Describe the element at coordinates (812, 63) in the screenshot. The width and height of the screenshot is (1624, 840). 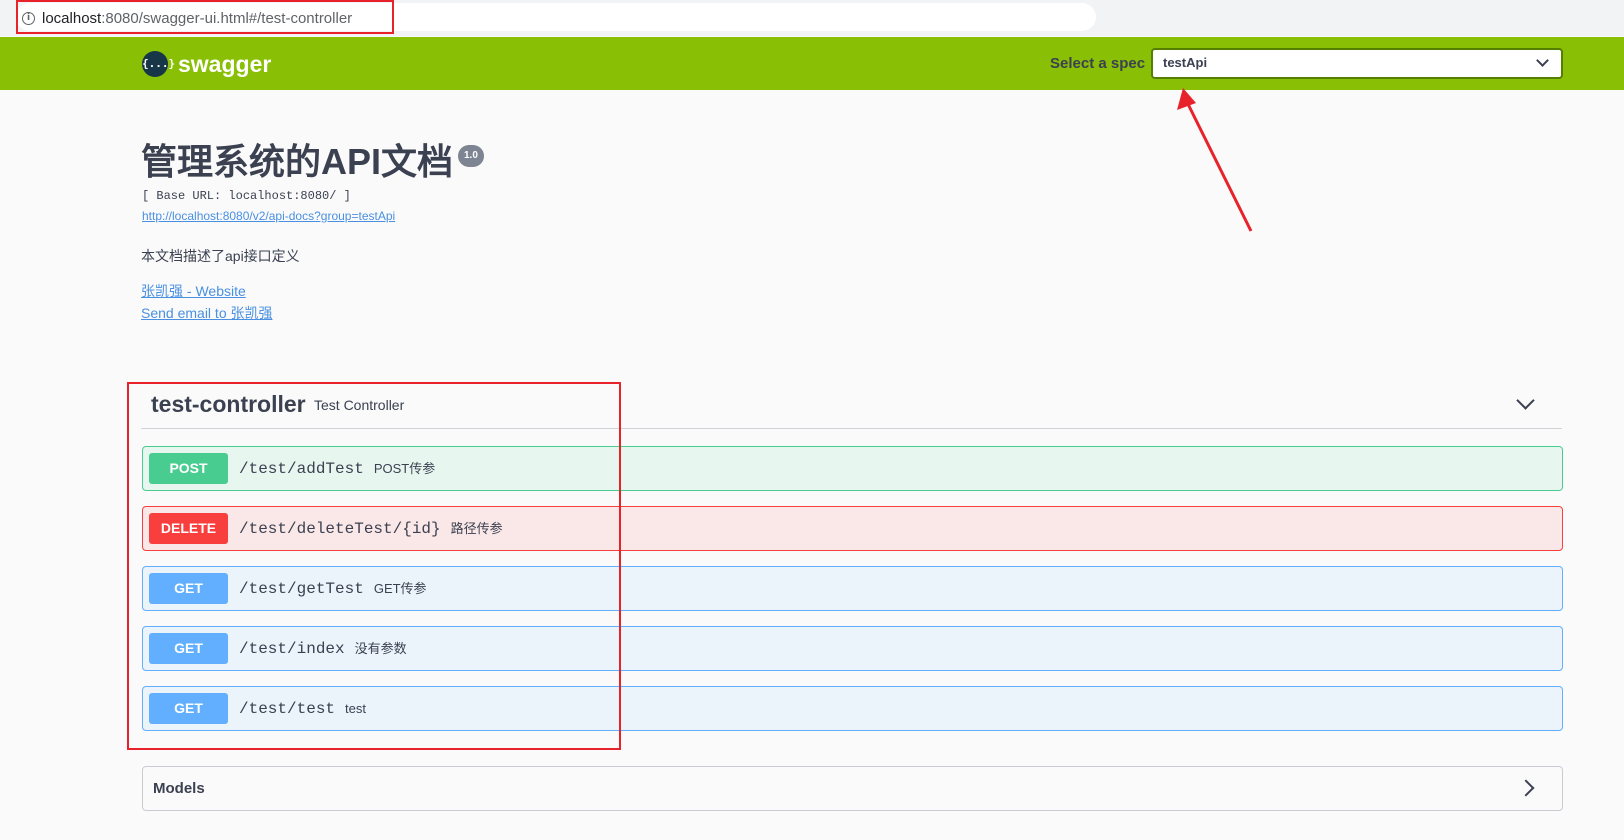
I see `swagger-topbar: {...} swagger Select a spec testApi` at that location.